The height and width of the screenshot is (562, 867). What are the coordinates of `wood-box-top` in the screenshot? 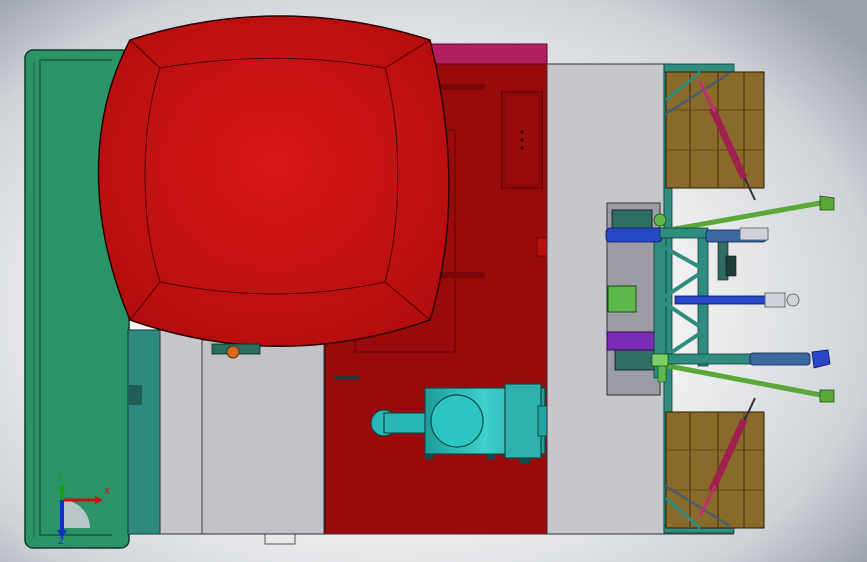 It's located at (714, 129).